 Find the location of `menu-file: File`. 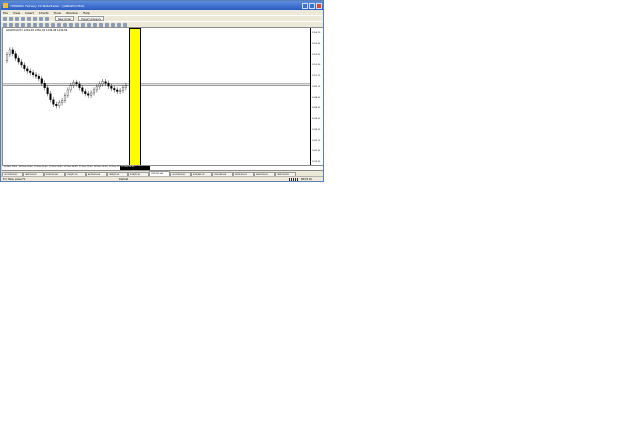

menu-file: File is located at coordinates (5, 13).